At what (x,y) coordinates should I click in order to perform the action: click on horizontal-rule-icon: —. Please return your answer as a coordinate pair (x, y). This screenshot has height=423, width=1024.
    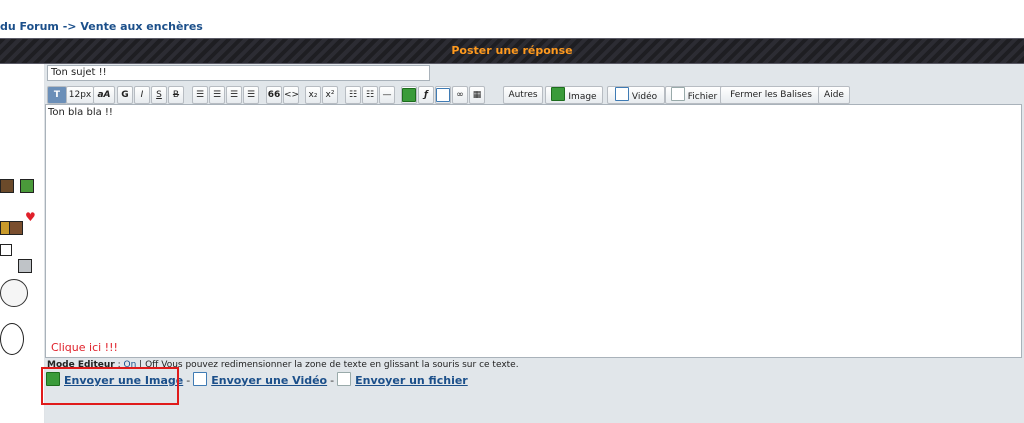
    Looking at the image, I should click on (387, 95).